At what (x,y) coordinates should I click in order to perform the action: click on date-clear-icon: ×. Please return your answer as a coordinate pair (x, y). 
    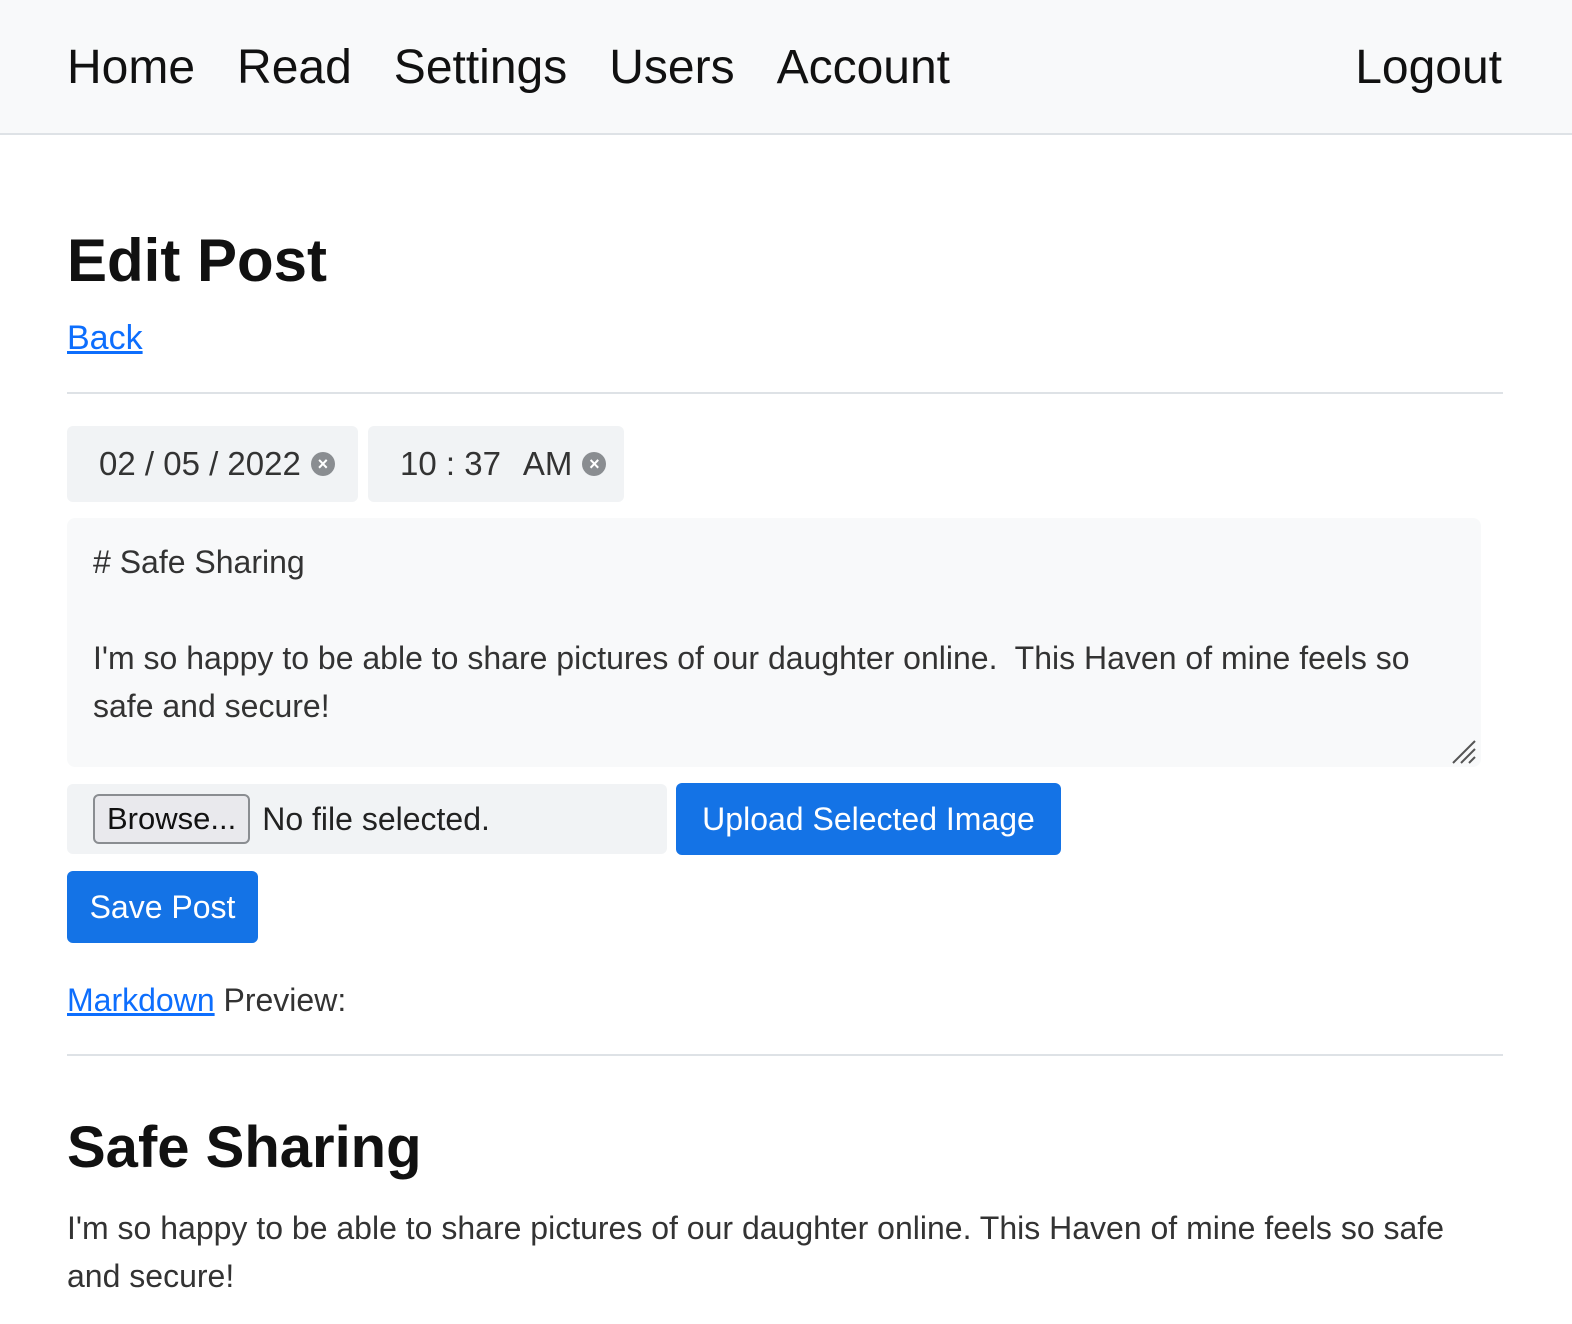
    Looking at the image, I should click on (322, 464).